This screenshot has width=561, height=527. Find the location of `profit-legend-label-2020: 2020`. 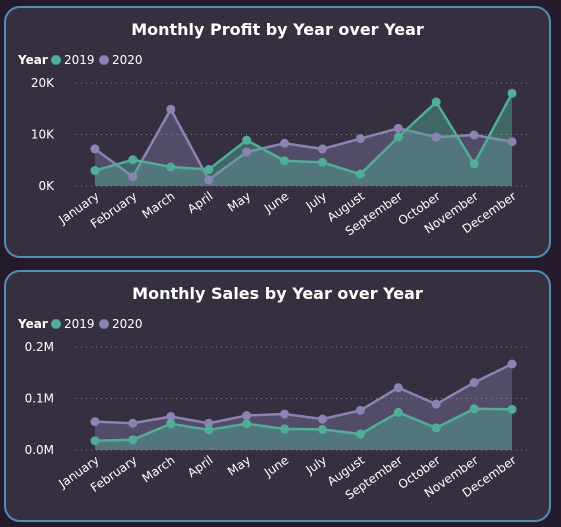

profit-legend-label-2020: 2020 is located at coordinates (127, 60).